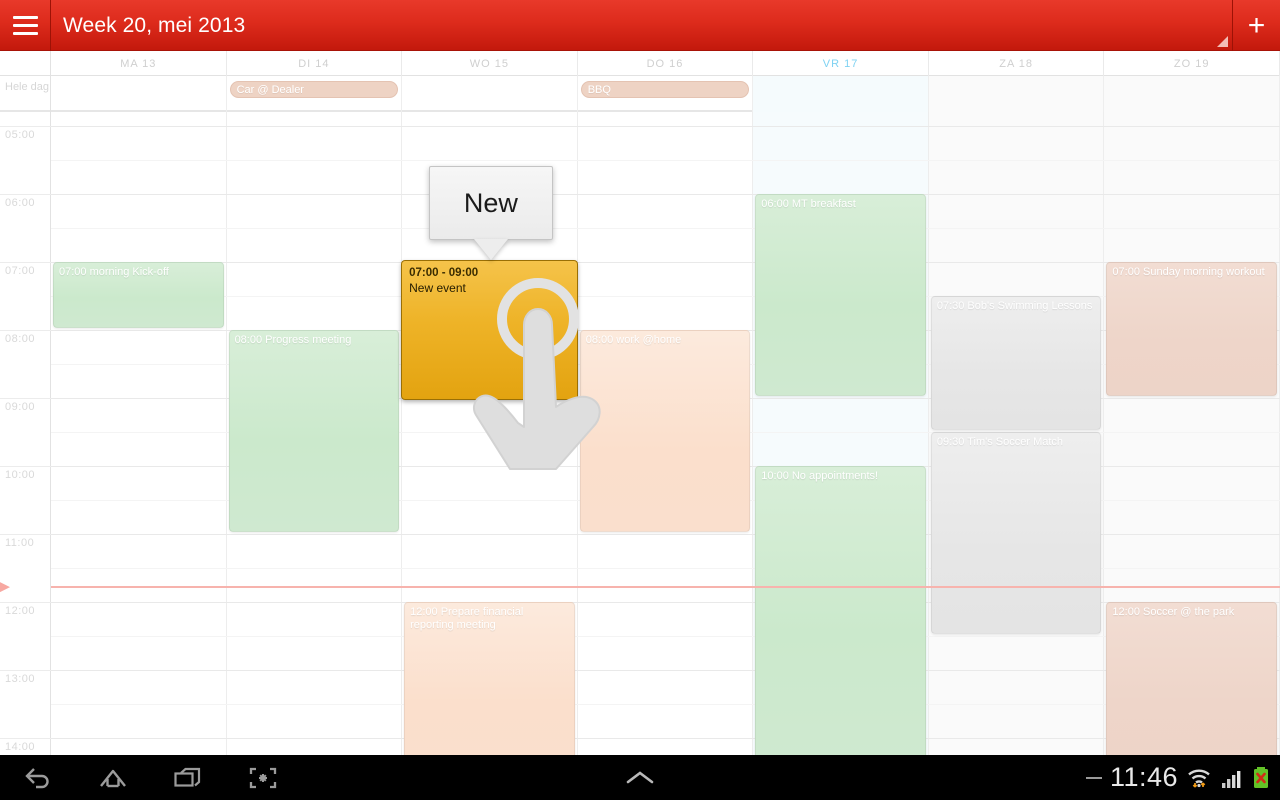  I want to click on nav-button-group, so click(150, 777).